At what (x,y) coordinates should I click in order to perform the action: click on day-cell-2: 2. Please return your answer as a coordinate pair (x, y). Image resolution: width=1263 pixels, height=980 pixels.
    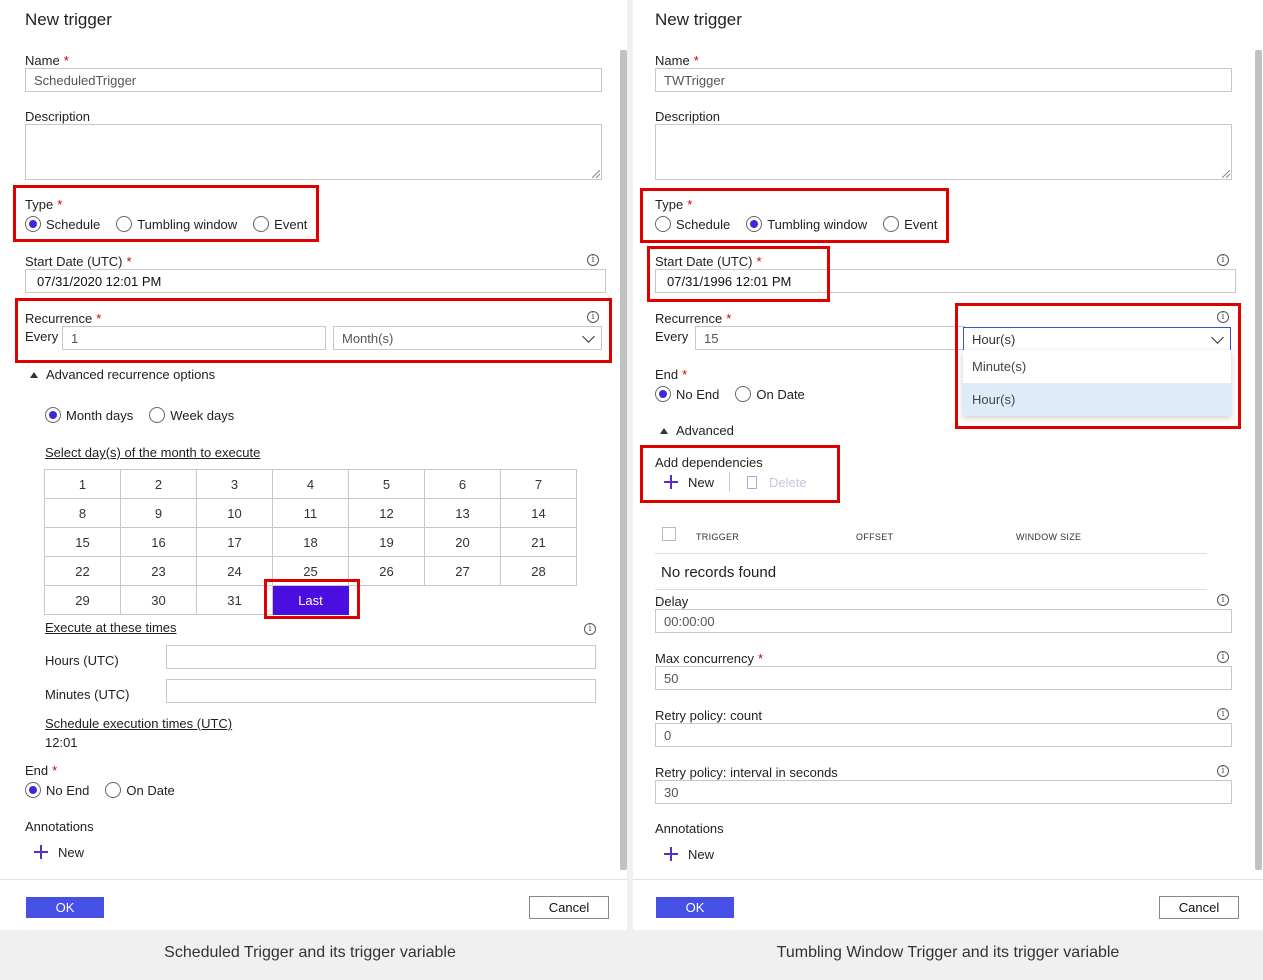
    Looking at the image, I should click on (158, 484).